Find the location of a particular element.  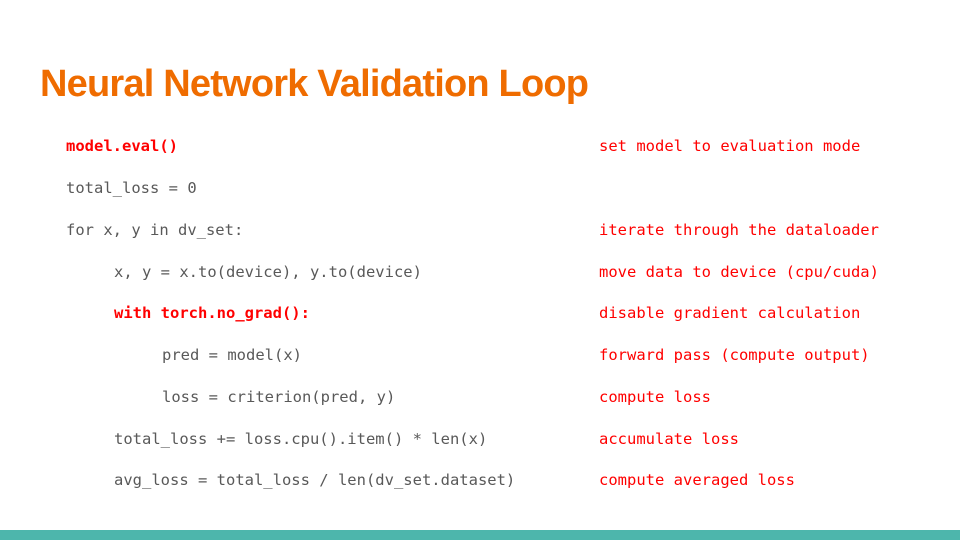

comment-compute-loss: compute loss is located at coordinates (655, 397).